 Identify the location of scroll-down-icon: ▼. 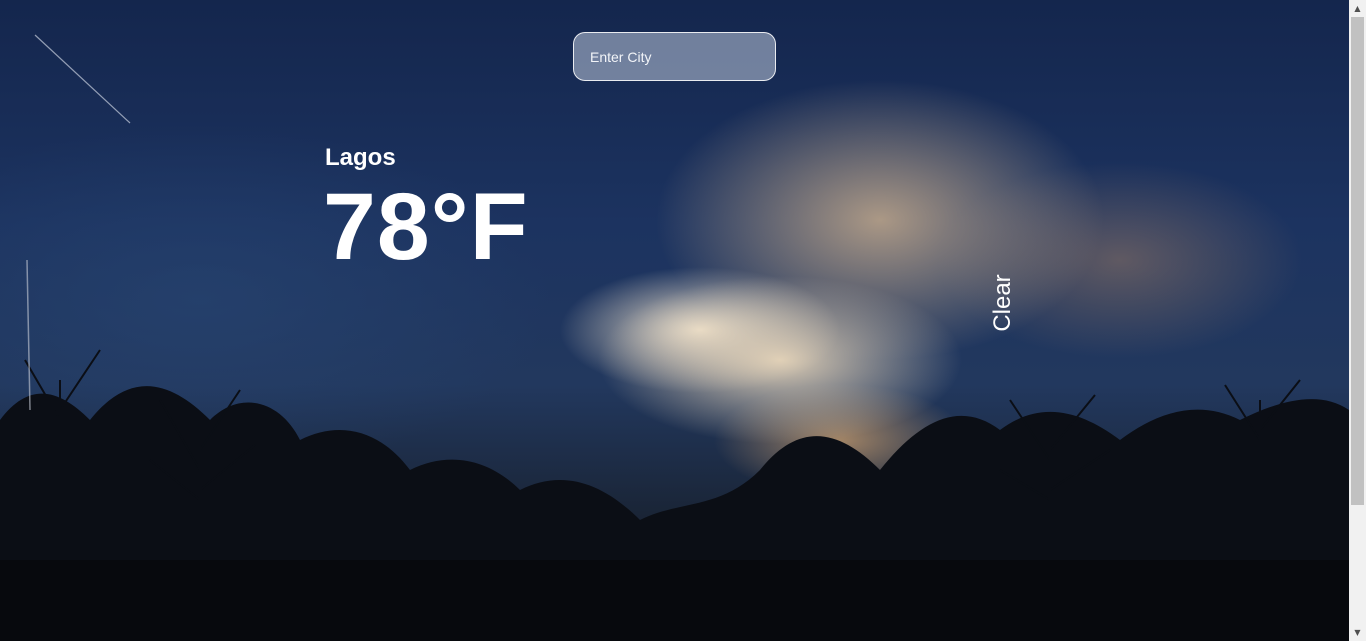
(1357, 632).